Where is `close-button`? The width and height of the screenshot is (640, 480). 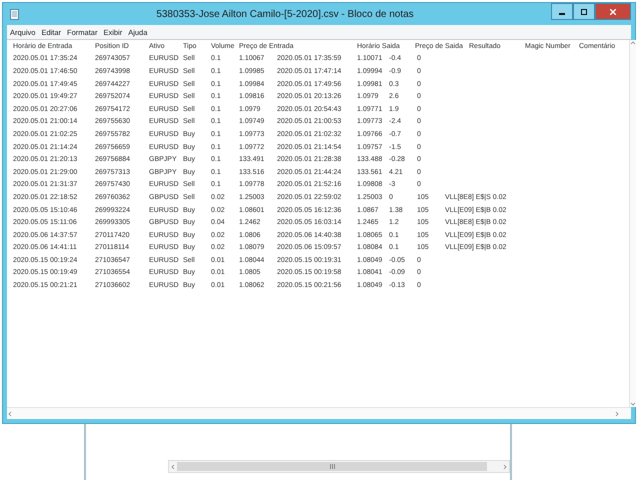
close-button is located at coordinates (613, 11).